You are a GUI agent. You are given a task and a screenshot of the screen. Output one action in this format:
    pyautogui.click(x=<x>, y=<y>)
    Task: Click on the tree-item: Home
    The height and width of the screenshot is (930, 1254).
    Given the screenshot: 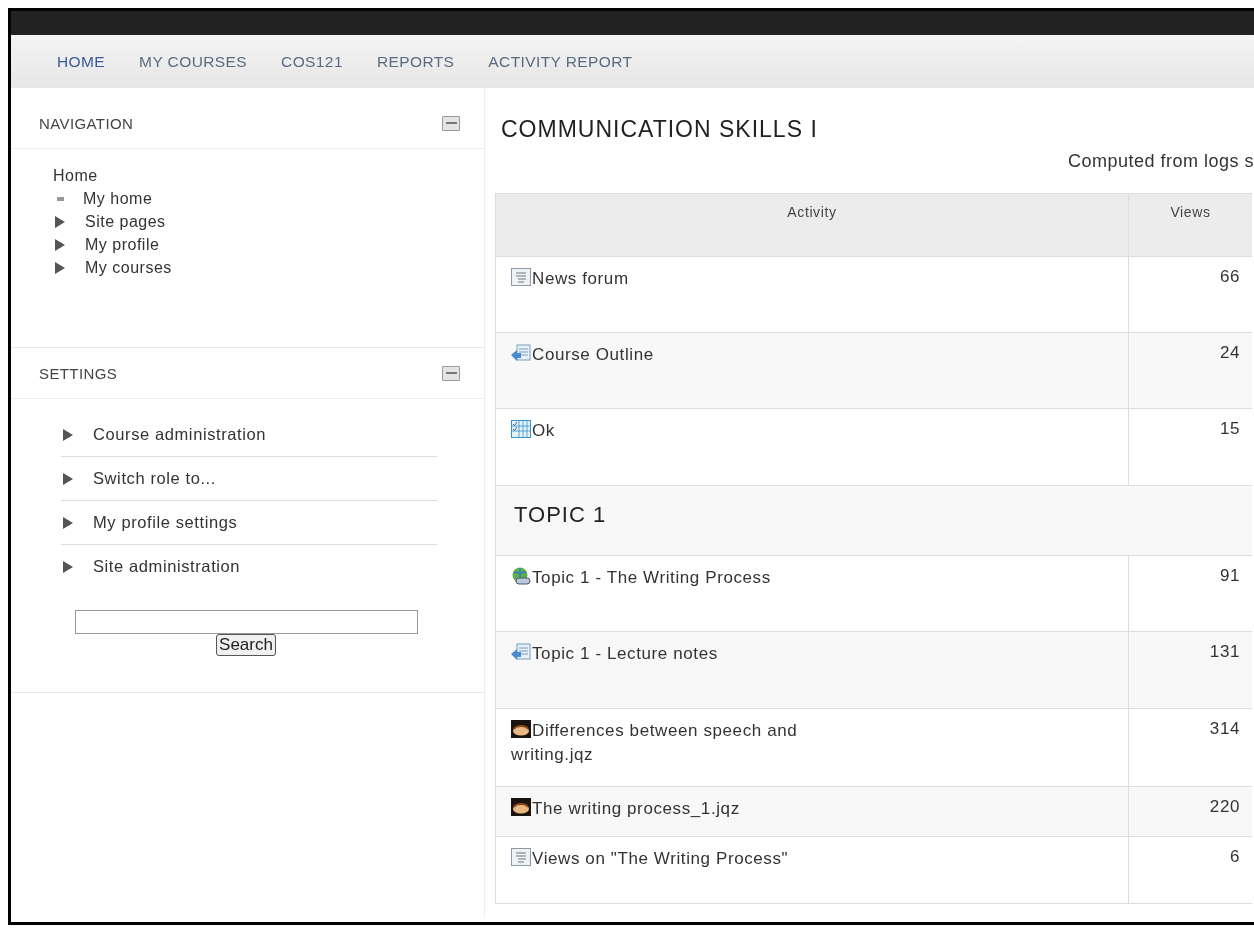 What is the action you would take?
    pyautogui.click(x=268, y=175)
    